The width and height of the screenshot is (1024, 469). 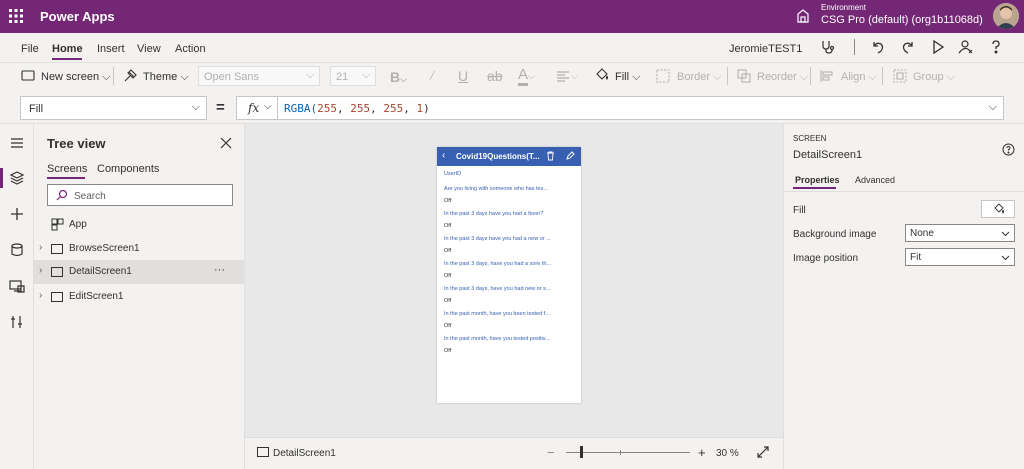 What do you see at coordinates (878, 47) in the screenshot?
I see `undo-icon` at bounding box center [878, 47].